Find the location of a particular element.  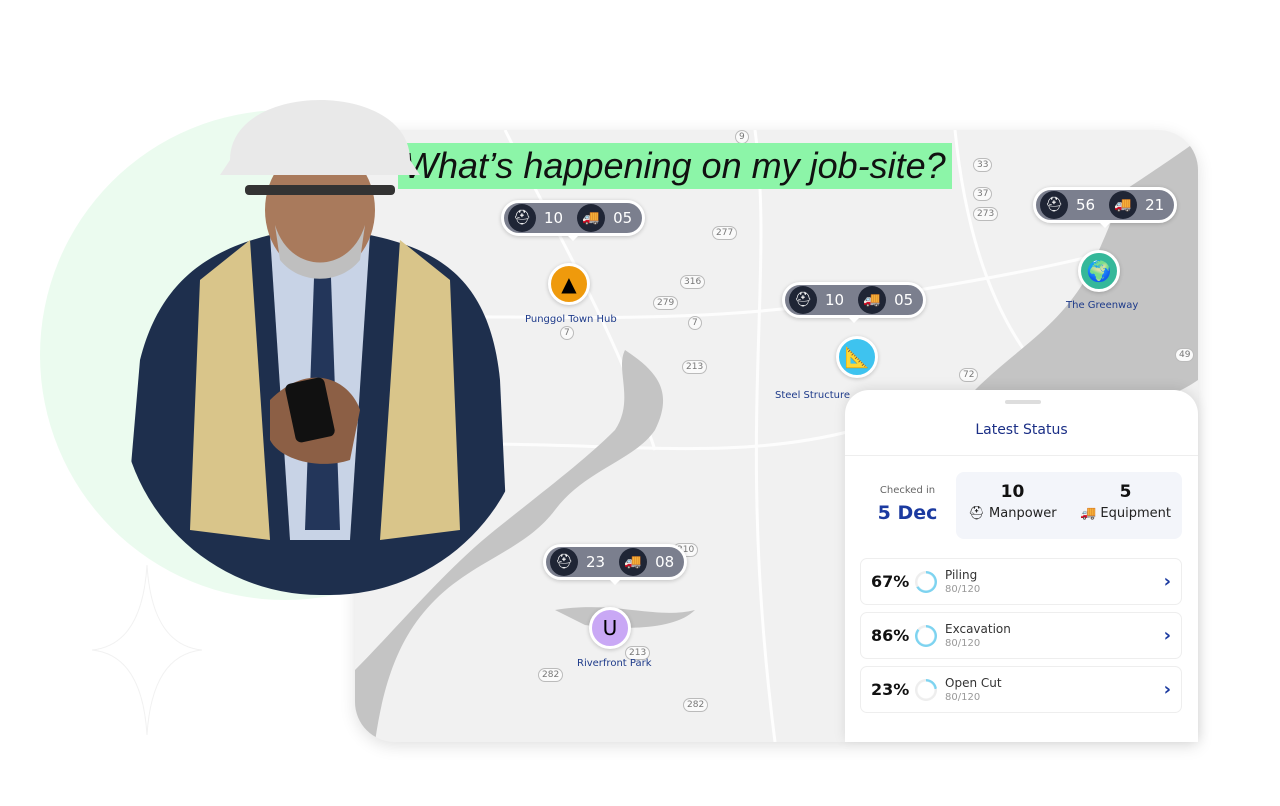

task-percent: 86% is located at coordinates (890, 635).